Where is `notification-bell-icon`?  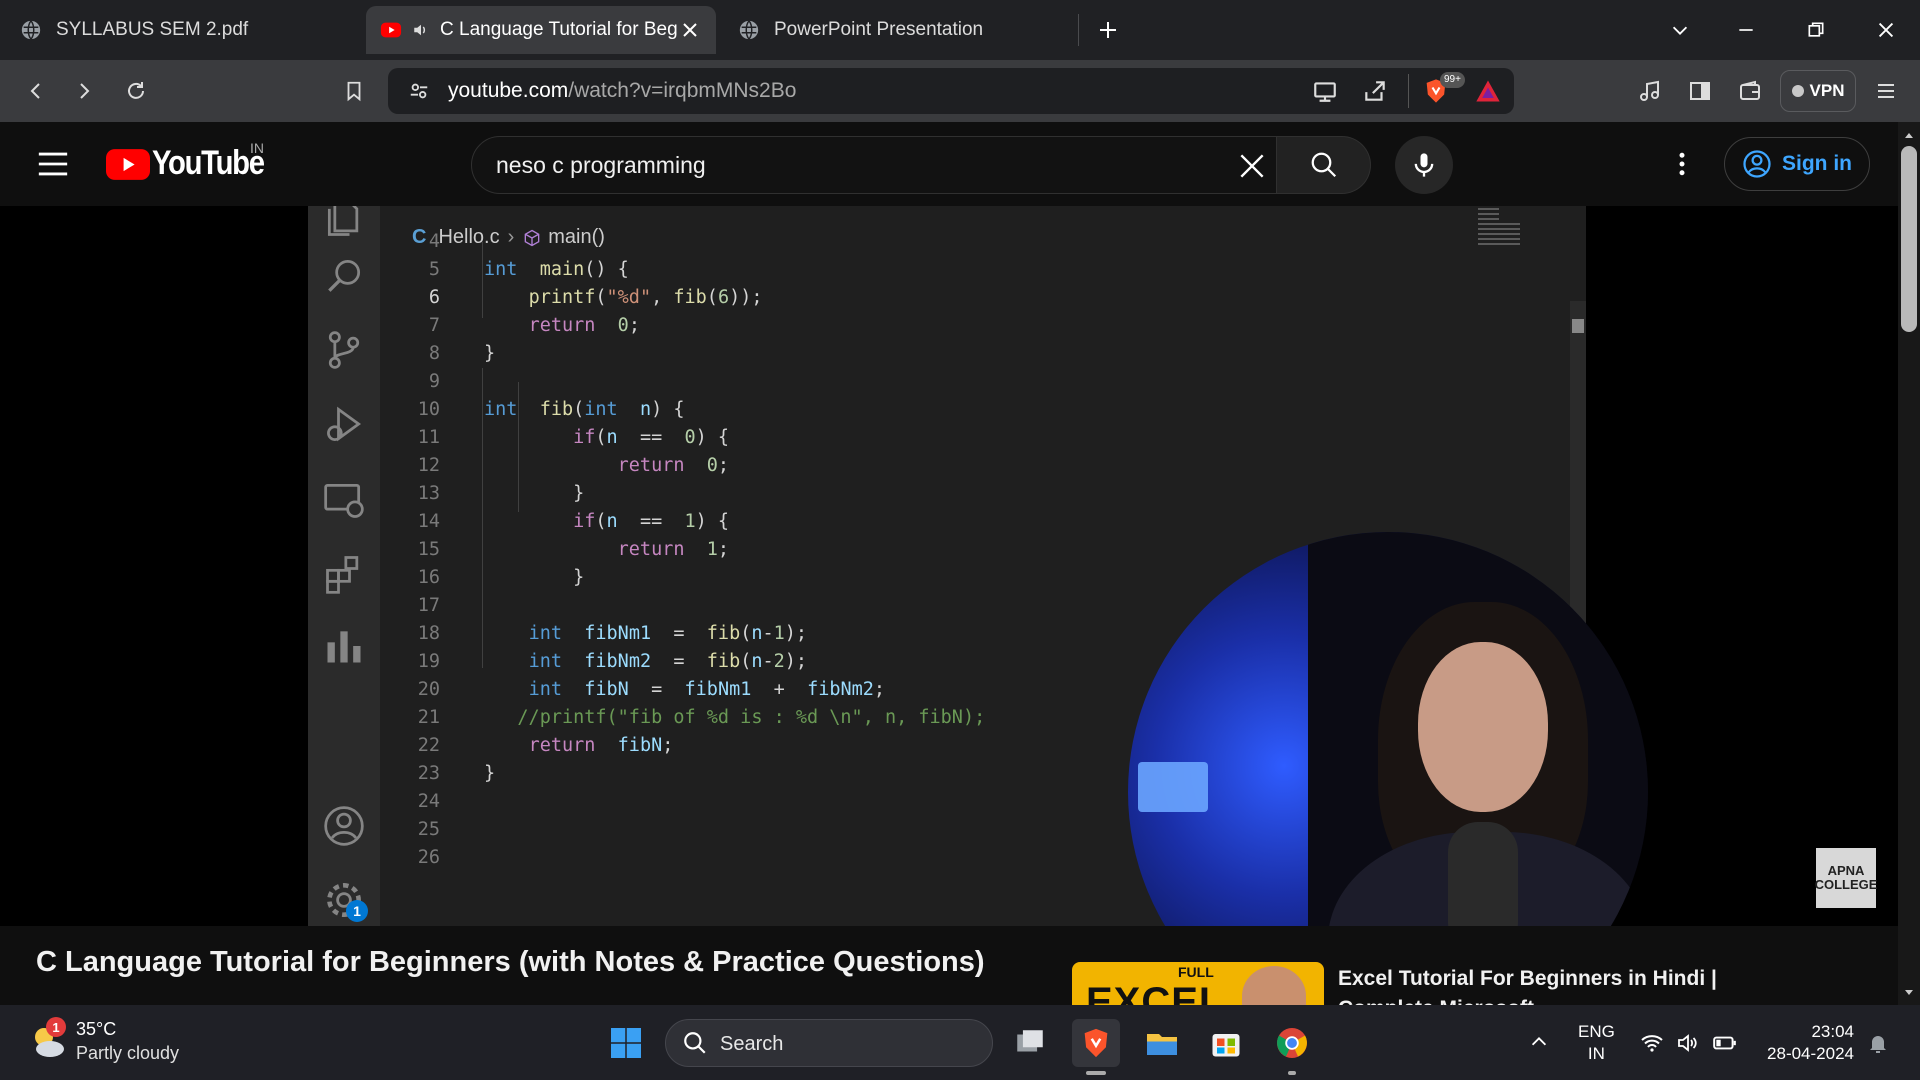
notification-bell-icon is located at coordinates (1878, 1043).